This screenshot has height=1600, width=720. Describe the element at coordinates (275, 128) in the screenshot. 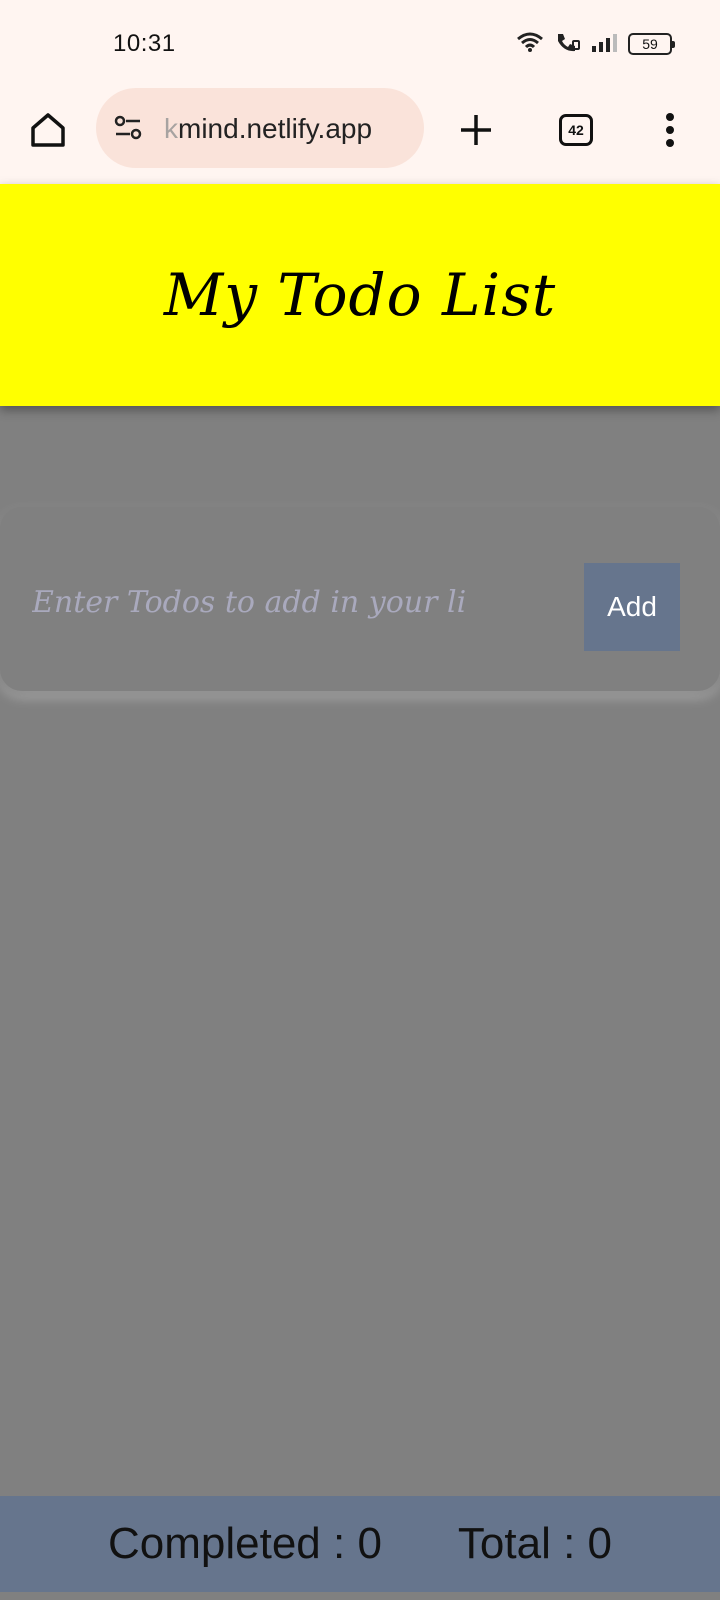

I see `url-domain: mind.netlify.app` at that location.